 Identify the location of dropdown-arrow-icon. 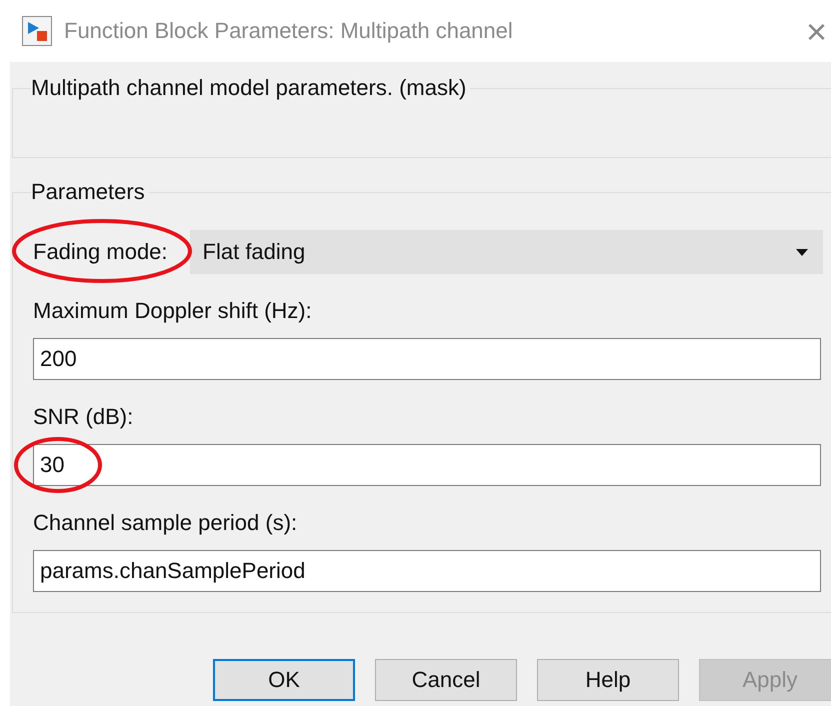
(802, 252).